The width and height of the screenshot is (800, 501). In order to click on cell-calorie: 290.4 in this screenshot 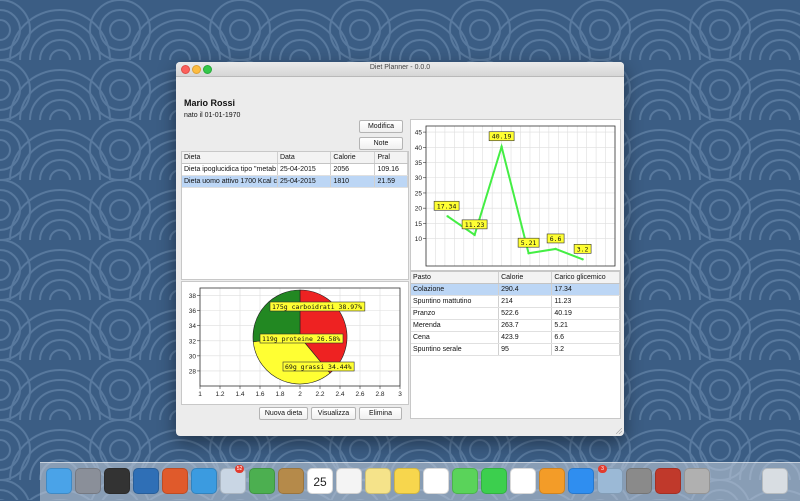, I will do `click(525, 289)`.